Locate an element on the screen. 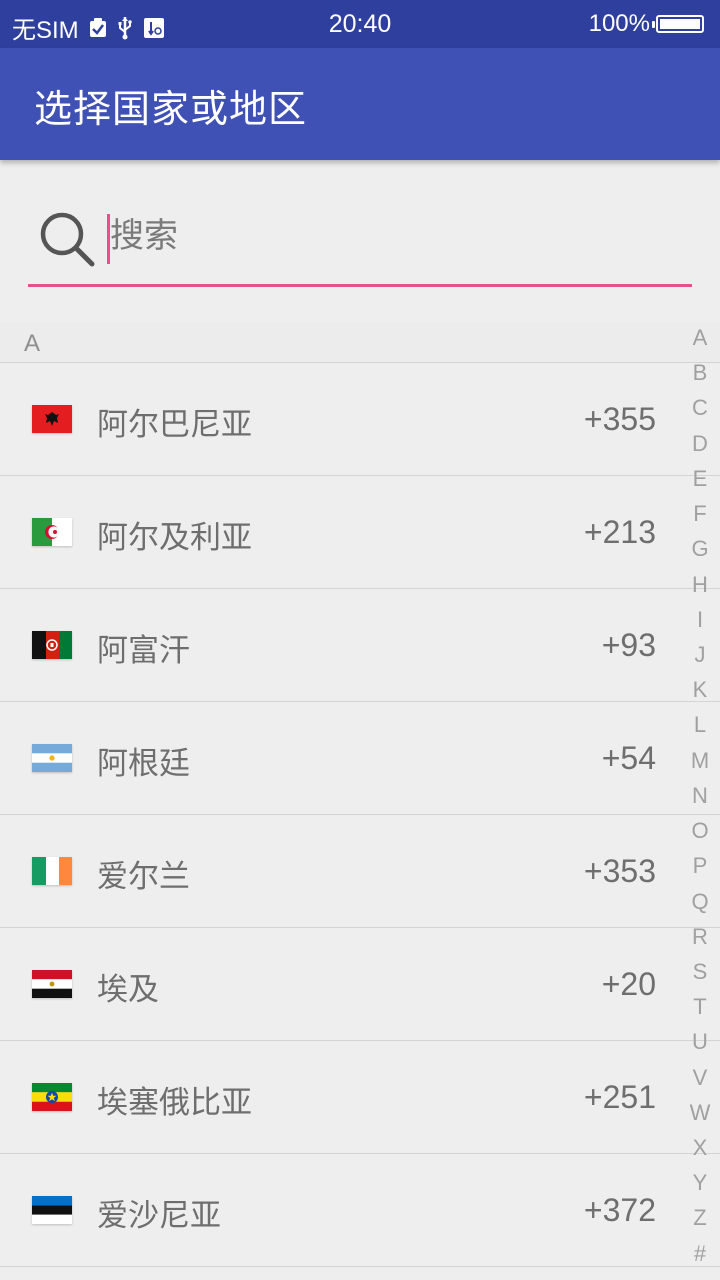 This screenshot has width=720, height=1280. section-header: A is located at coordinates (360, 342).